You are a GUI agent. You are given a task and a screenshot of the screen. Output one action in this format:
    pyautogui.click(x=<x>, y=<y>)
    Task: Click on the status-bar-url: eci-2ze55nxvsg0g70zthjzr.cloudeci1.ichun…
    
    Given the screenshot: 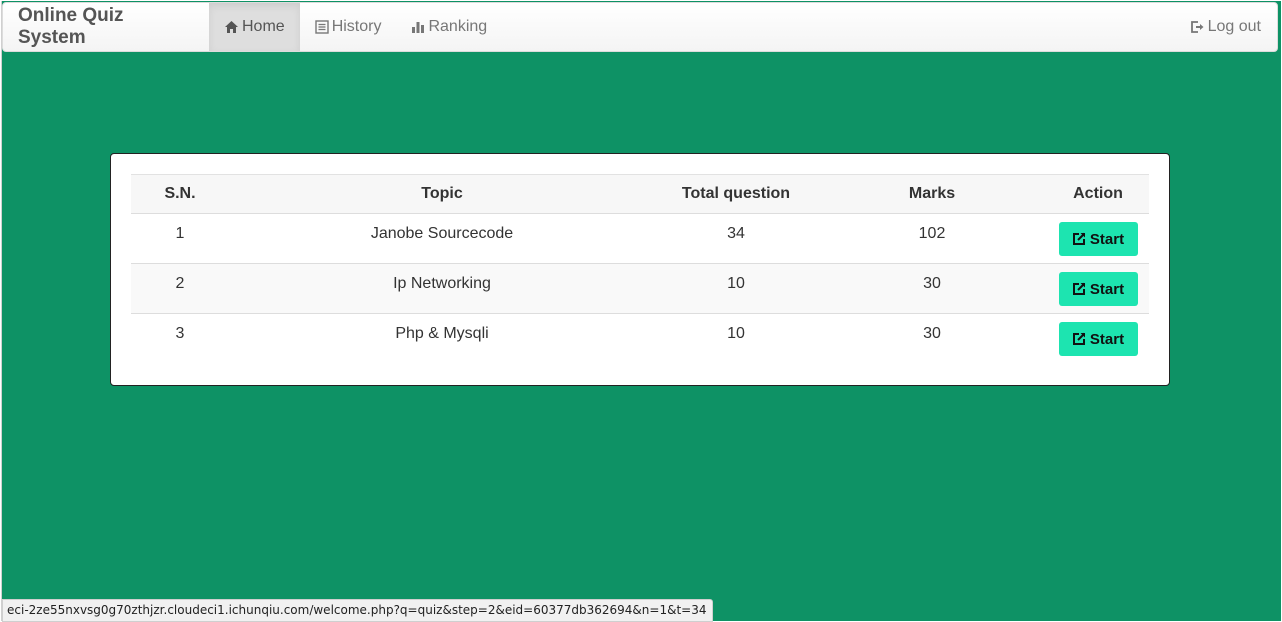 What is the action you would take?
    pyautogui.click(x=358, y=610)
    